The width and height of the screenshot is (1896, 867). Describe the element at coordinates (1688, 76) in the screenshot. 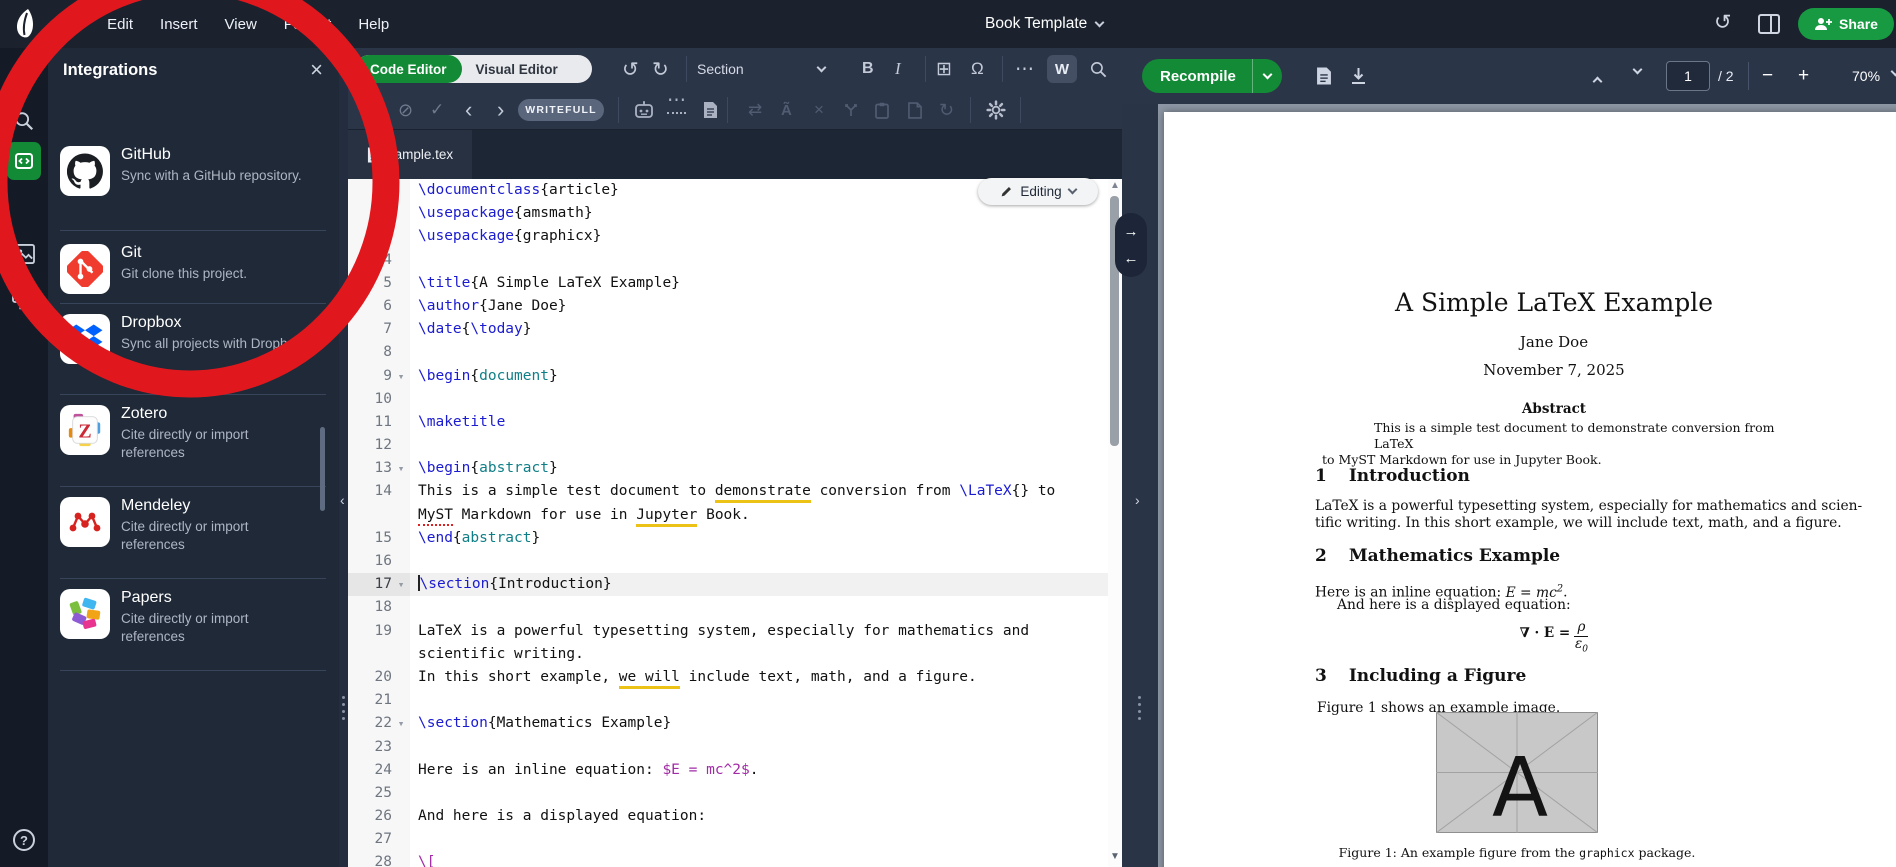

I see `page-number-input` at that location.